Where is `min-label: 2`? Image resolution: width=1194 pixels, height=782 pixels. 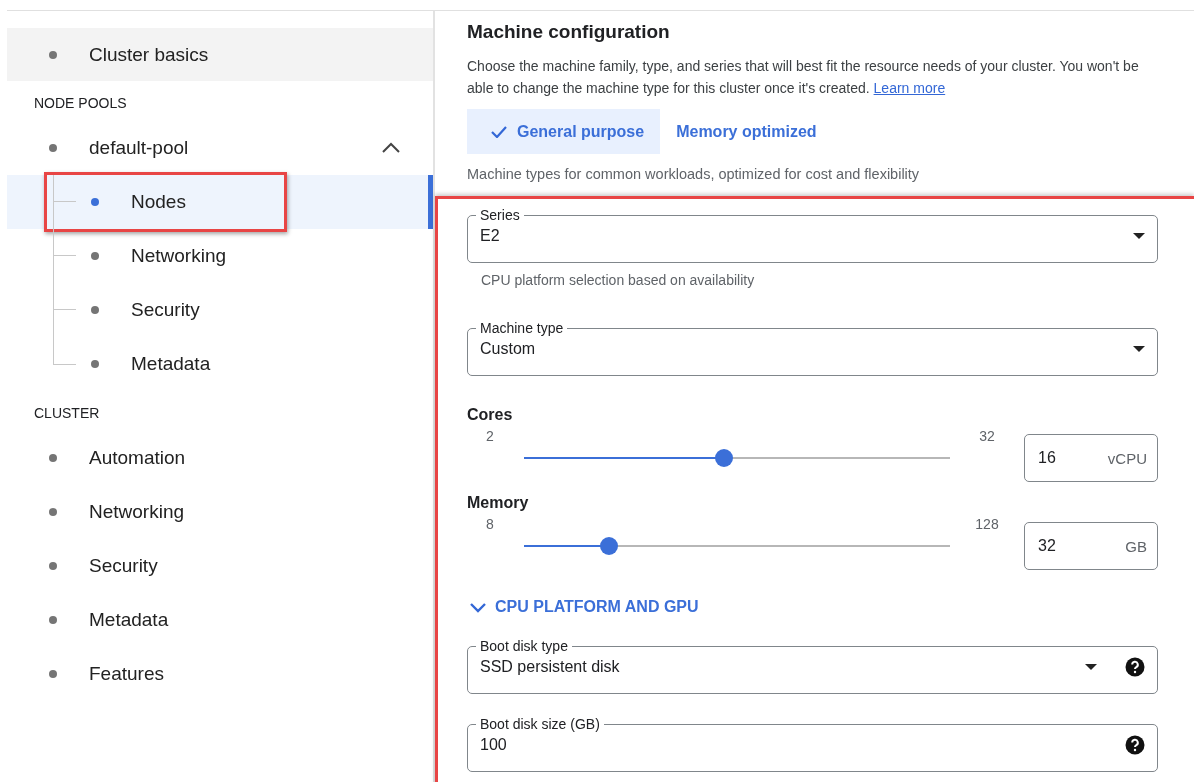
min-label: 2 is located at coordinates (490, 436).